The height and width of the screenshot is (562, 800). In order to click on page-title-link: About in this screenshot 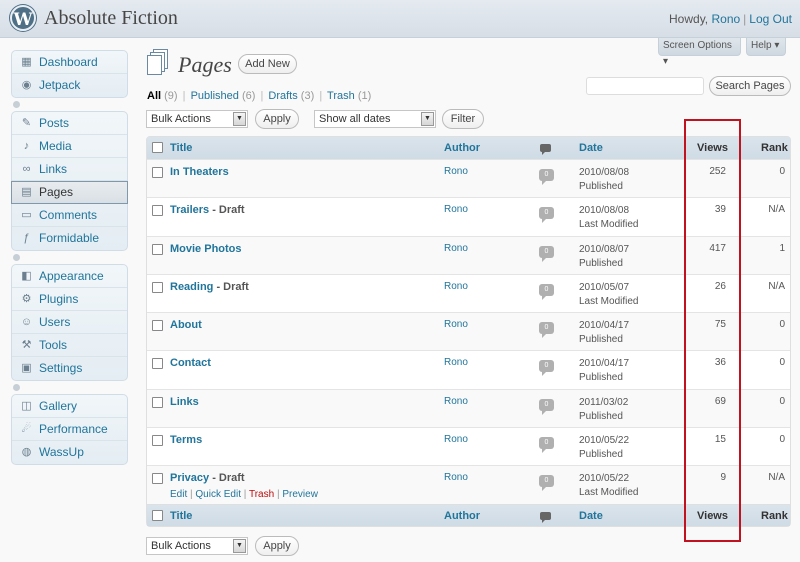, I will do `click(186, 325)`.